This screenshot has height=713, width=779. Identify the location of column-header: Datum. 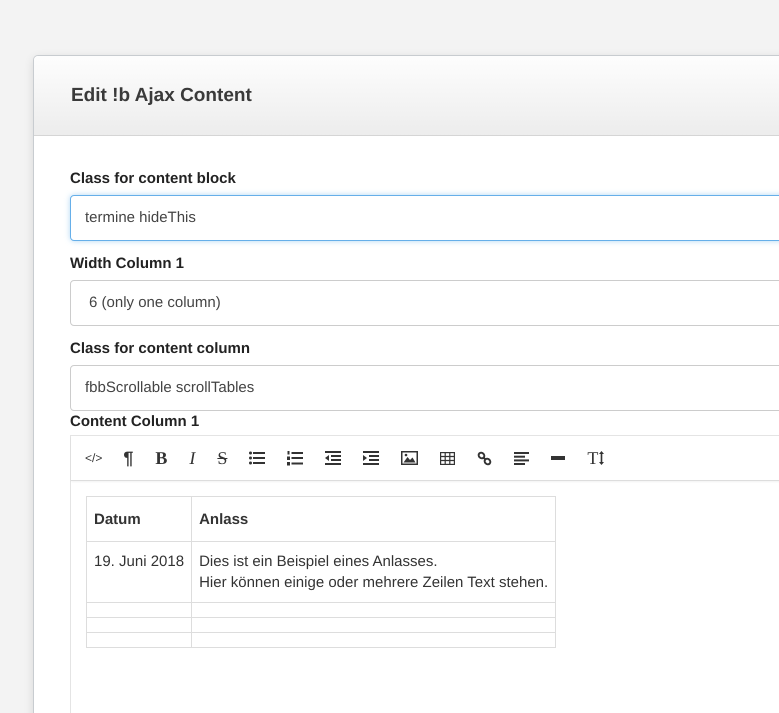
(139, 519).